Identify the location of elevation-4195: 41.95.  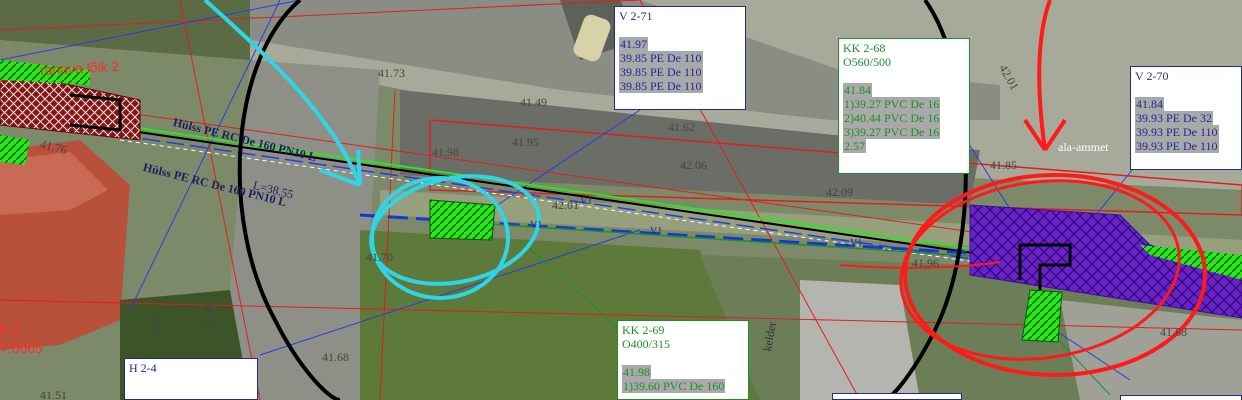
(525, 142).